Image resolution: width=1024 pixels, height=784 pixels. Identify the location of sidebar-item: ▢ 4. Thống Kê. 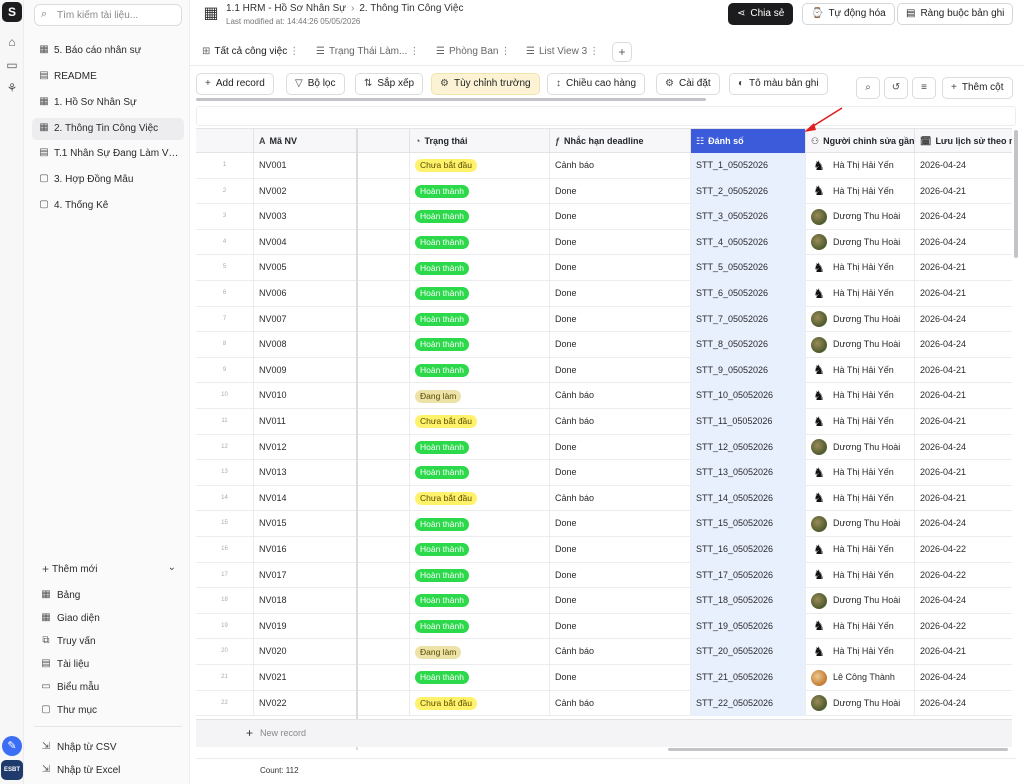
(108, 206).